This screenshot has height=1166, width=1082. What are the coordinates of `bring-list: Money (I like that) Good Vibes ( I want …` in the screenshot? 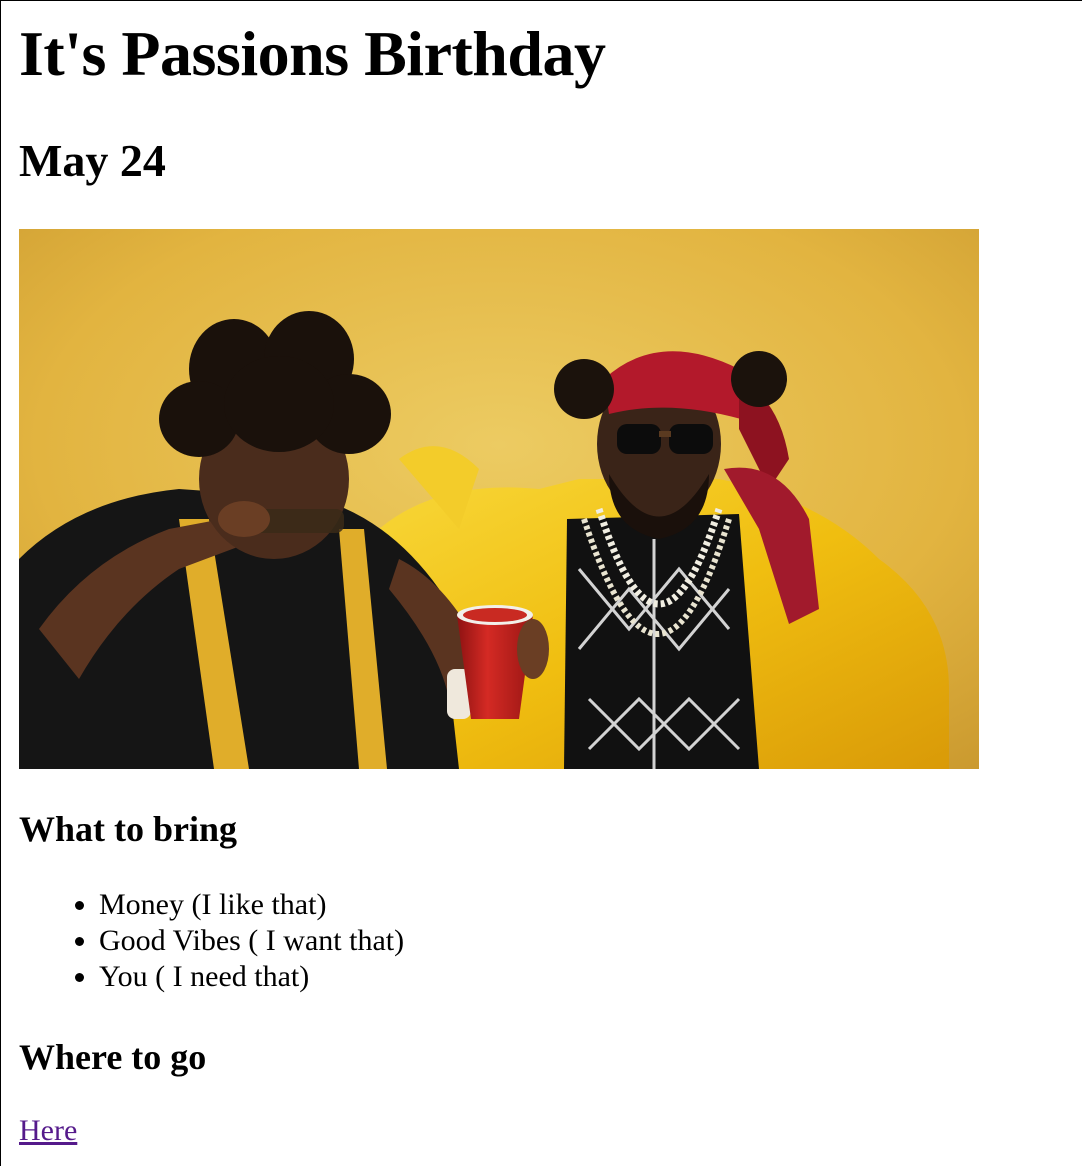 It's located at (211, 941).